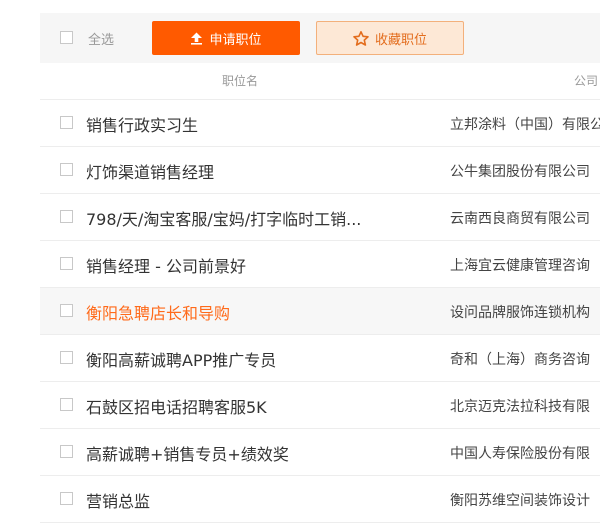 Image resolution: width=600 pixels, height=523 pixels. What do you see at coordinates (525, 218) in the screenshot?
I see `company-link: 云南西良商贸有限公司` at bounding box center [525, 218].